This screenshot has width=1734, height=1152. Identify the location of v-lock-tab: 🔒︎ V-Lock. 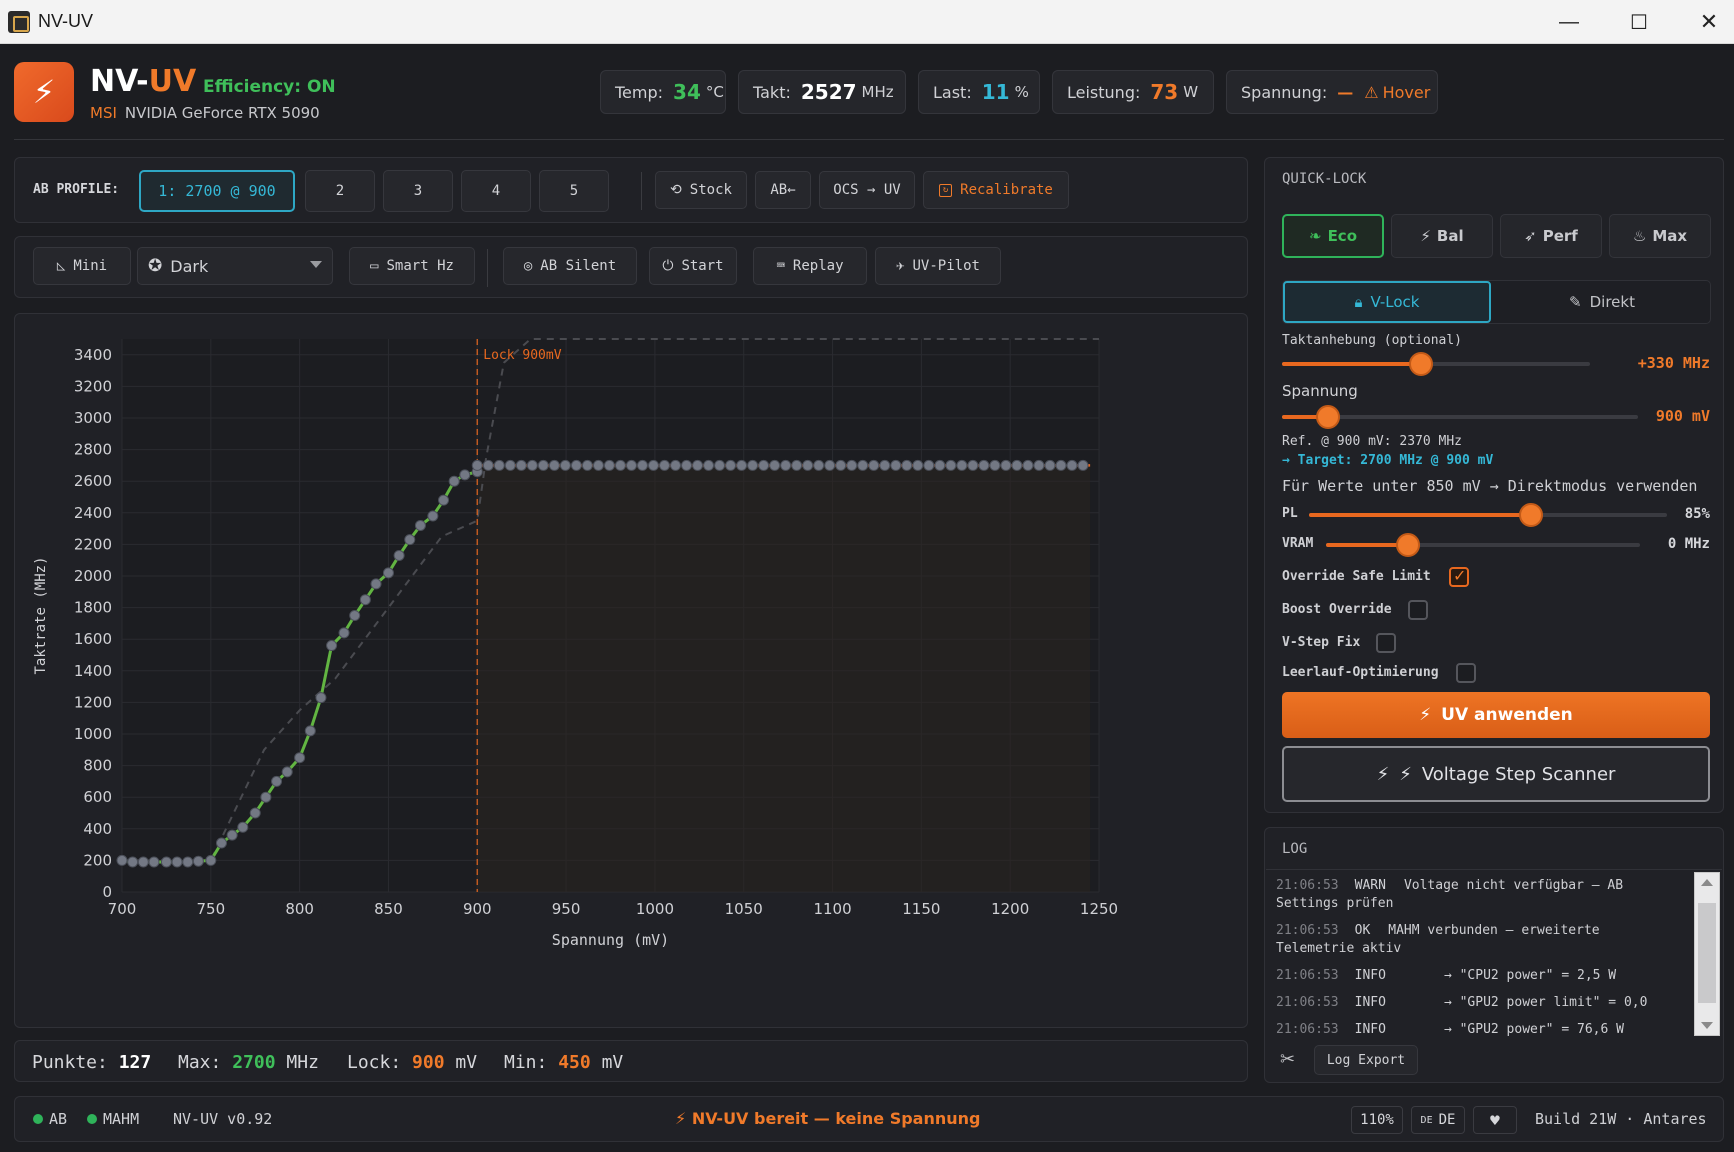
(1387, 302).